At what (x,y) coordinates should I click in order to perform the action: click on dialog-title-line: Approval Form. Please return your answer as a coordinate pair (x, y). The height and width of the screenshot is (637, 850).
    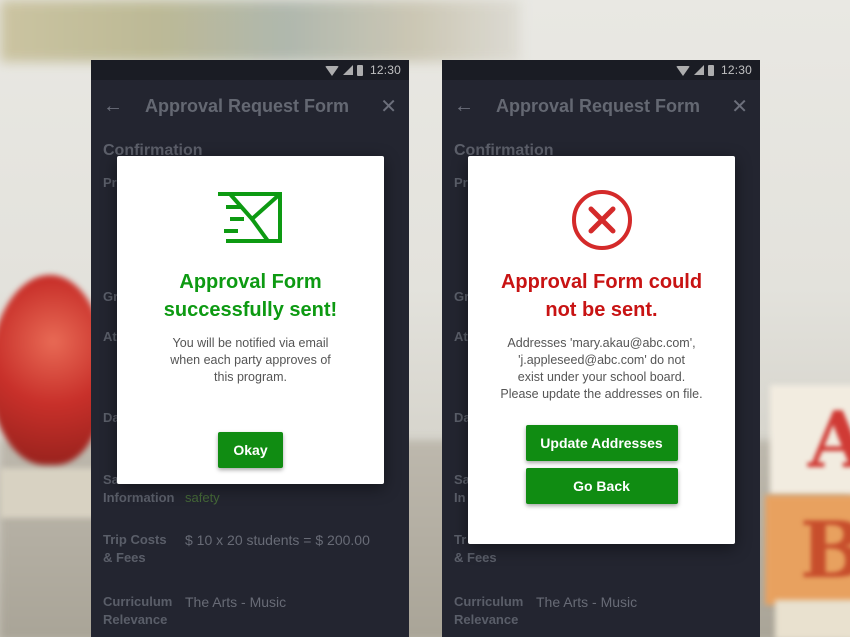
    Looking at the image, I should click on (250, 282).